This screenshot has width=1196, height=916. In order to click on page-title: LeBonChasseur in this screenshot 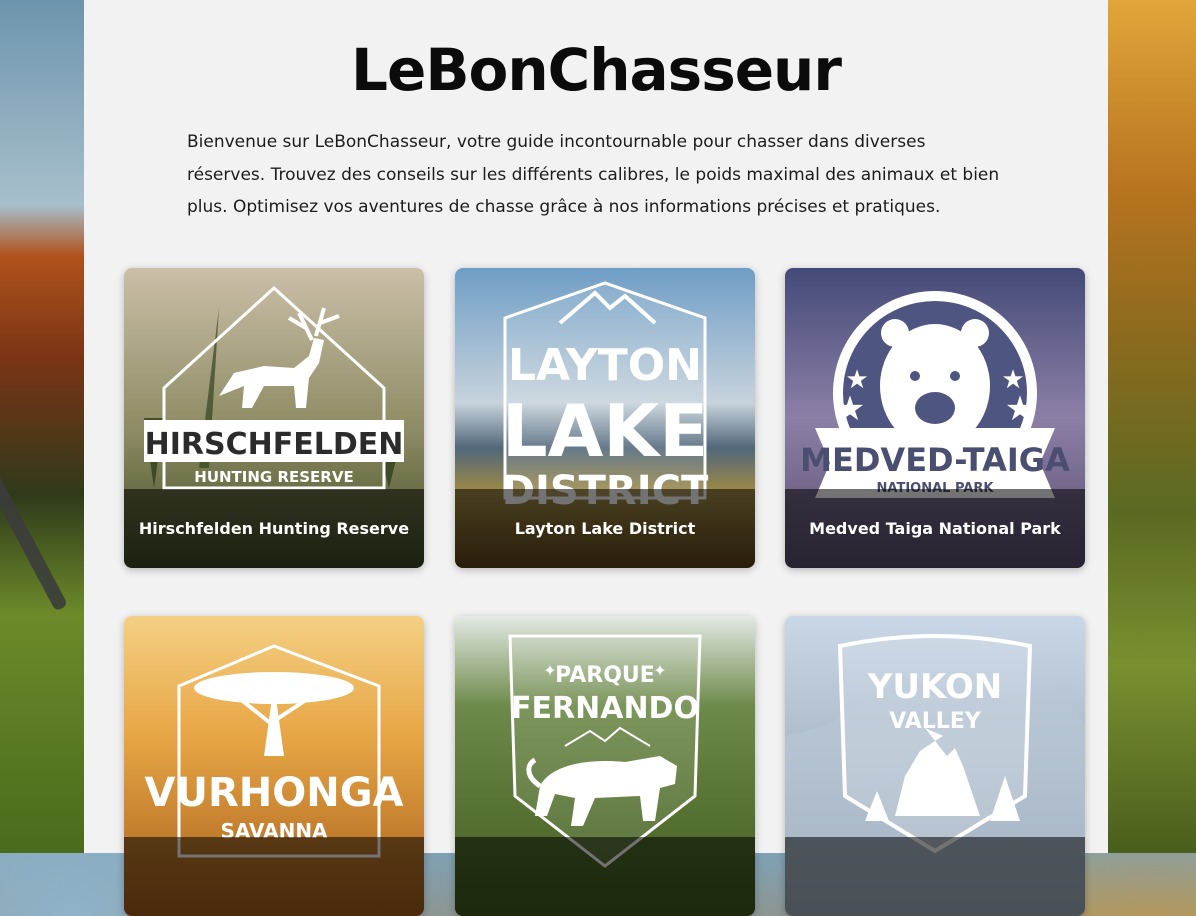, I will do `click(596, 70)`.